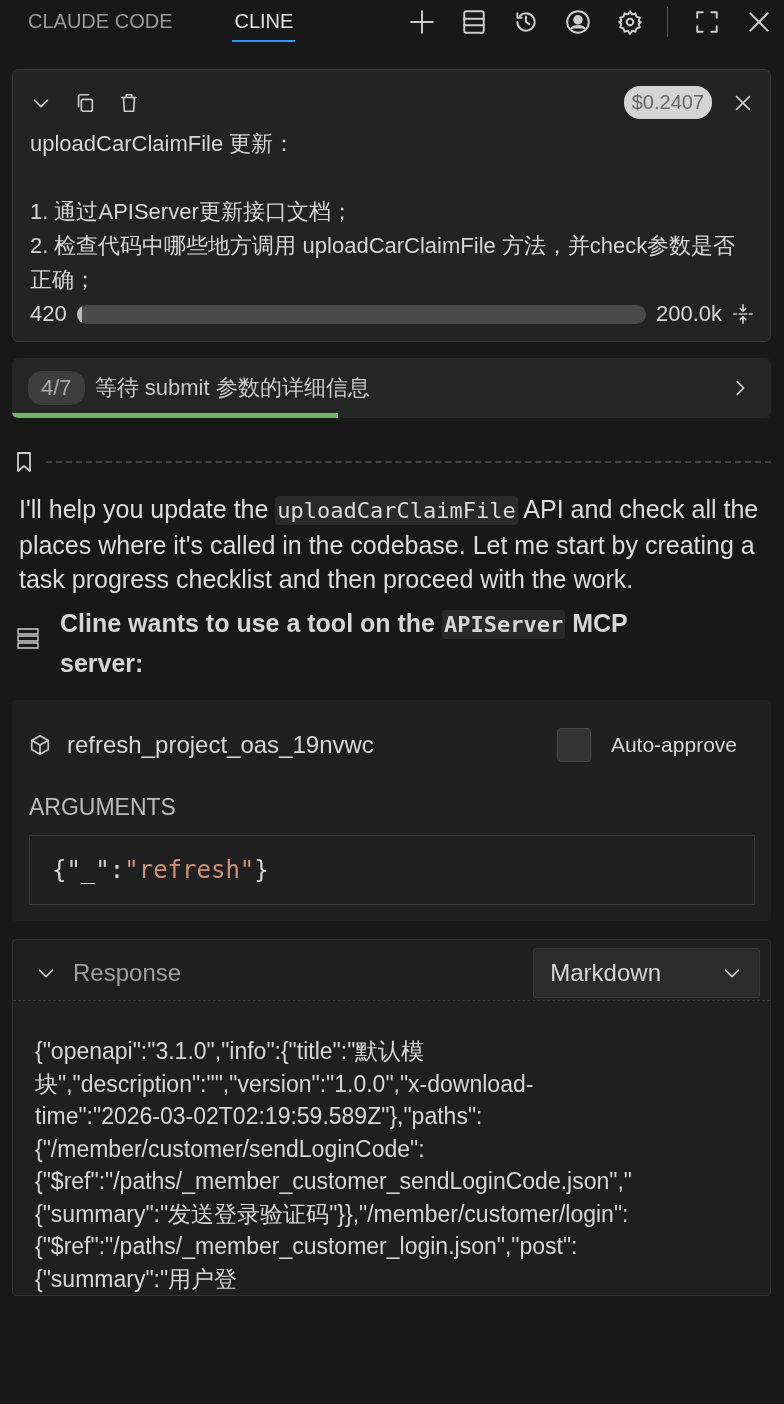 The image size is (784, 1404). I want to click on response-line: {"summary":"用户登, so click(137, 1279).